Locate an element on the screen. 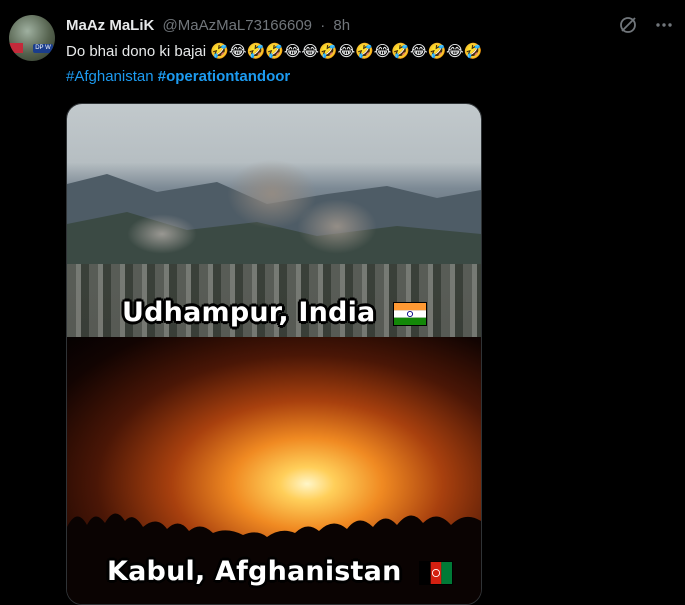  caption-bottom-text: Kabul, Afghanistan is located at coordinates (254, 571).